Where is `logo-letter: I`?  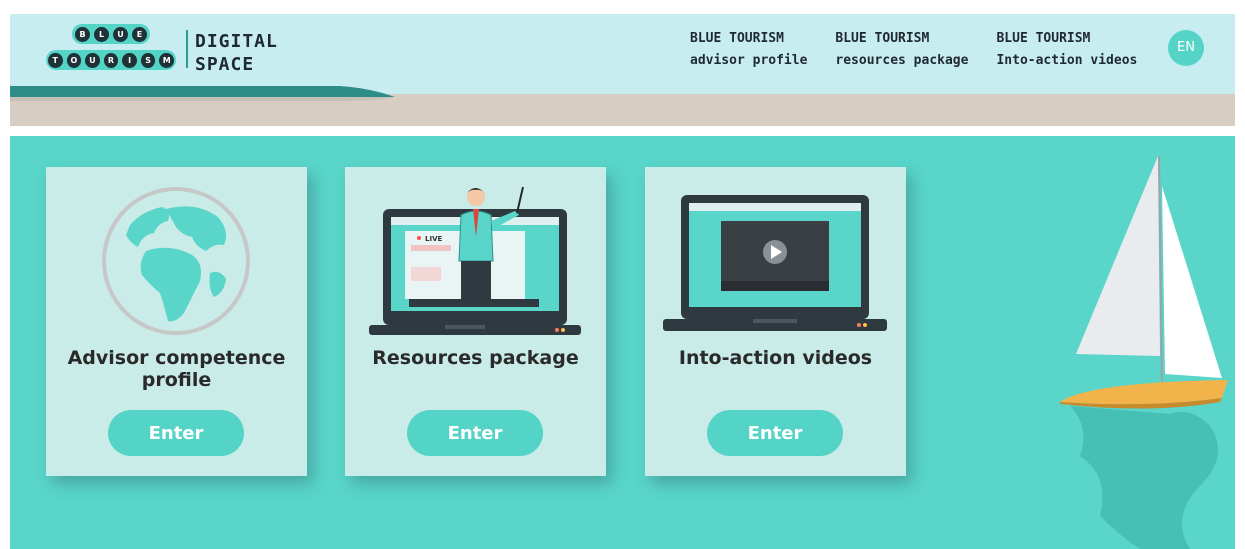
logo-letter: I is located at coordinates (129, 60).